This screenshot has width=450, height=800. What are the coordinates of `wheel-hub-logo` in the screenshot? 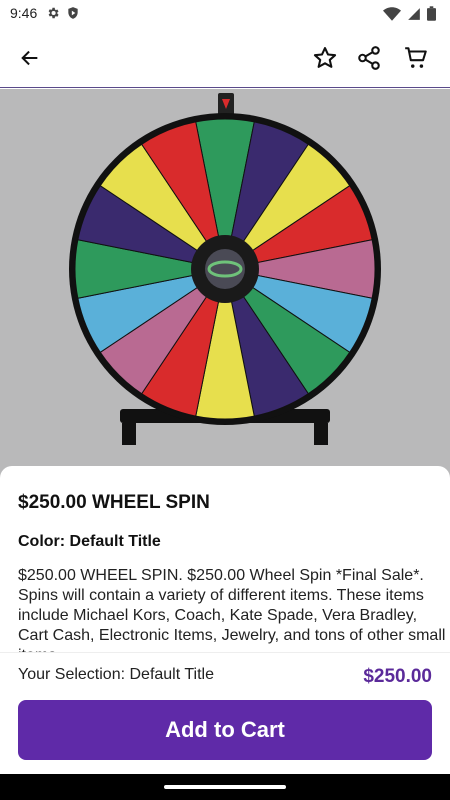 It's located at (225, 269).